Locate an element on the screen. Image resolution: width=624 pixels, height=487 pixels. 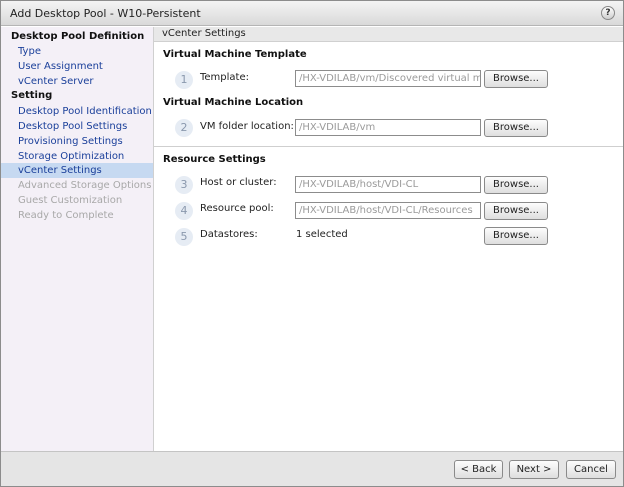
datastores-label: Datastores: is located at coordinates (229, 234).